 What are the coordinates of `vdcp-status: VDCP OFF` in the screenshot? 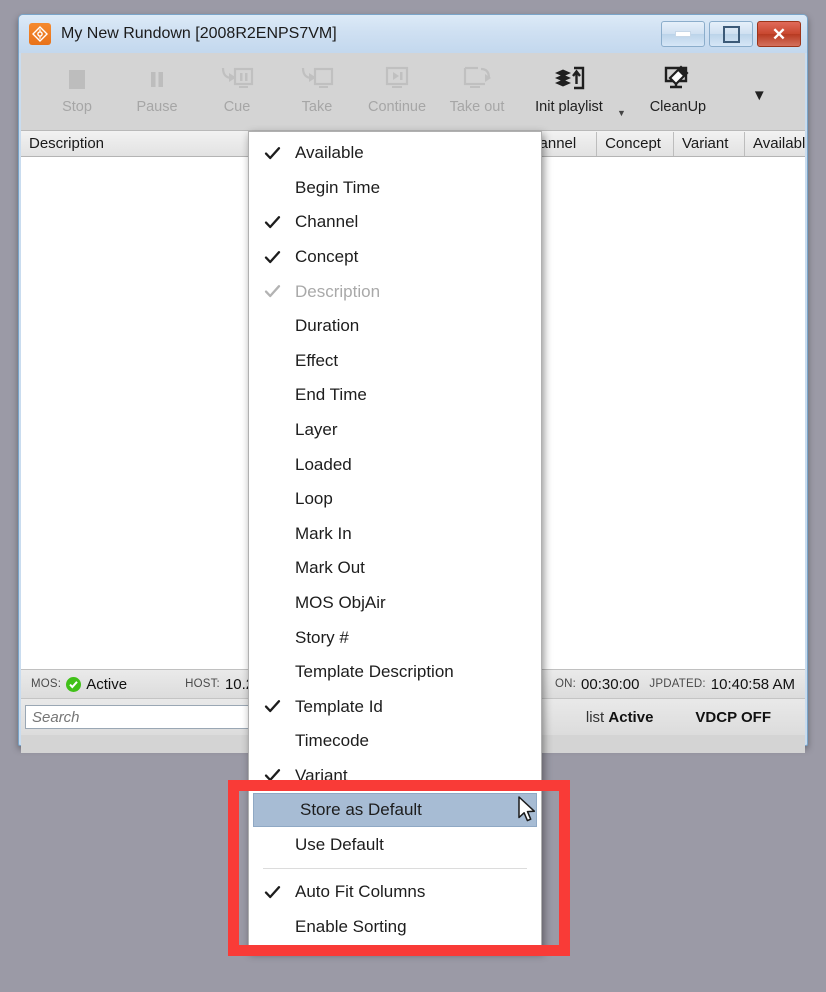 It's located at (733, 717).